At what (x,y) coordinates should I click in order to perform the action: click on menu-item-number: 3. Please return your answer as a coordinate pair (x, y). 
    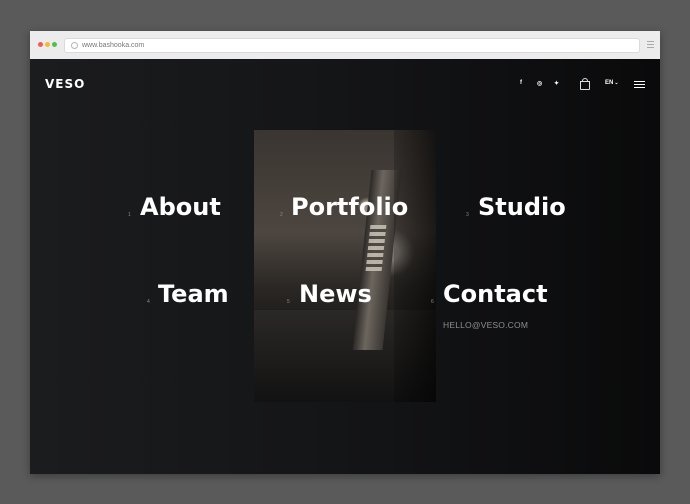
    Looking at the image, I should click on (467, 215).